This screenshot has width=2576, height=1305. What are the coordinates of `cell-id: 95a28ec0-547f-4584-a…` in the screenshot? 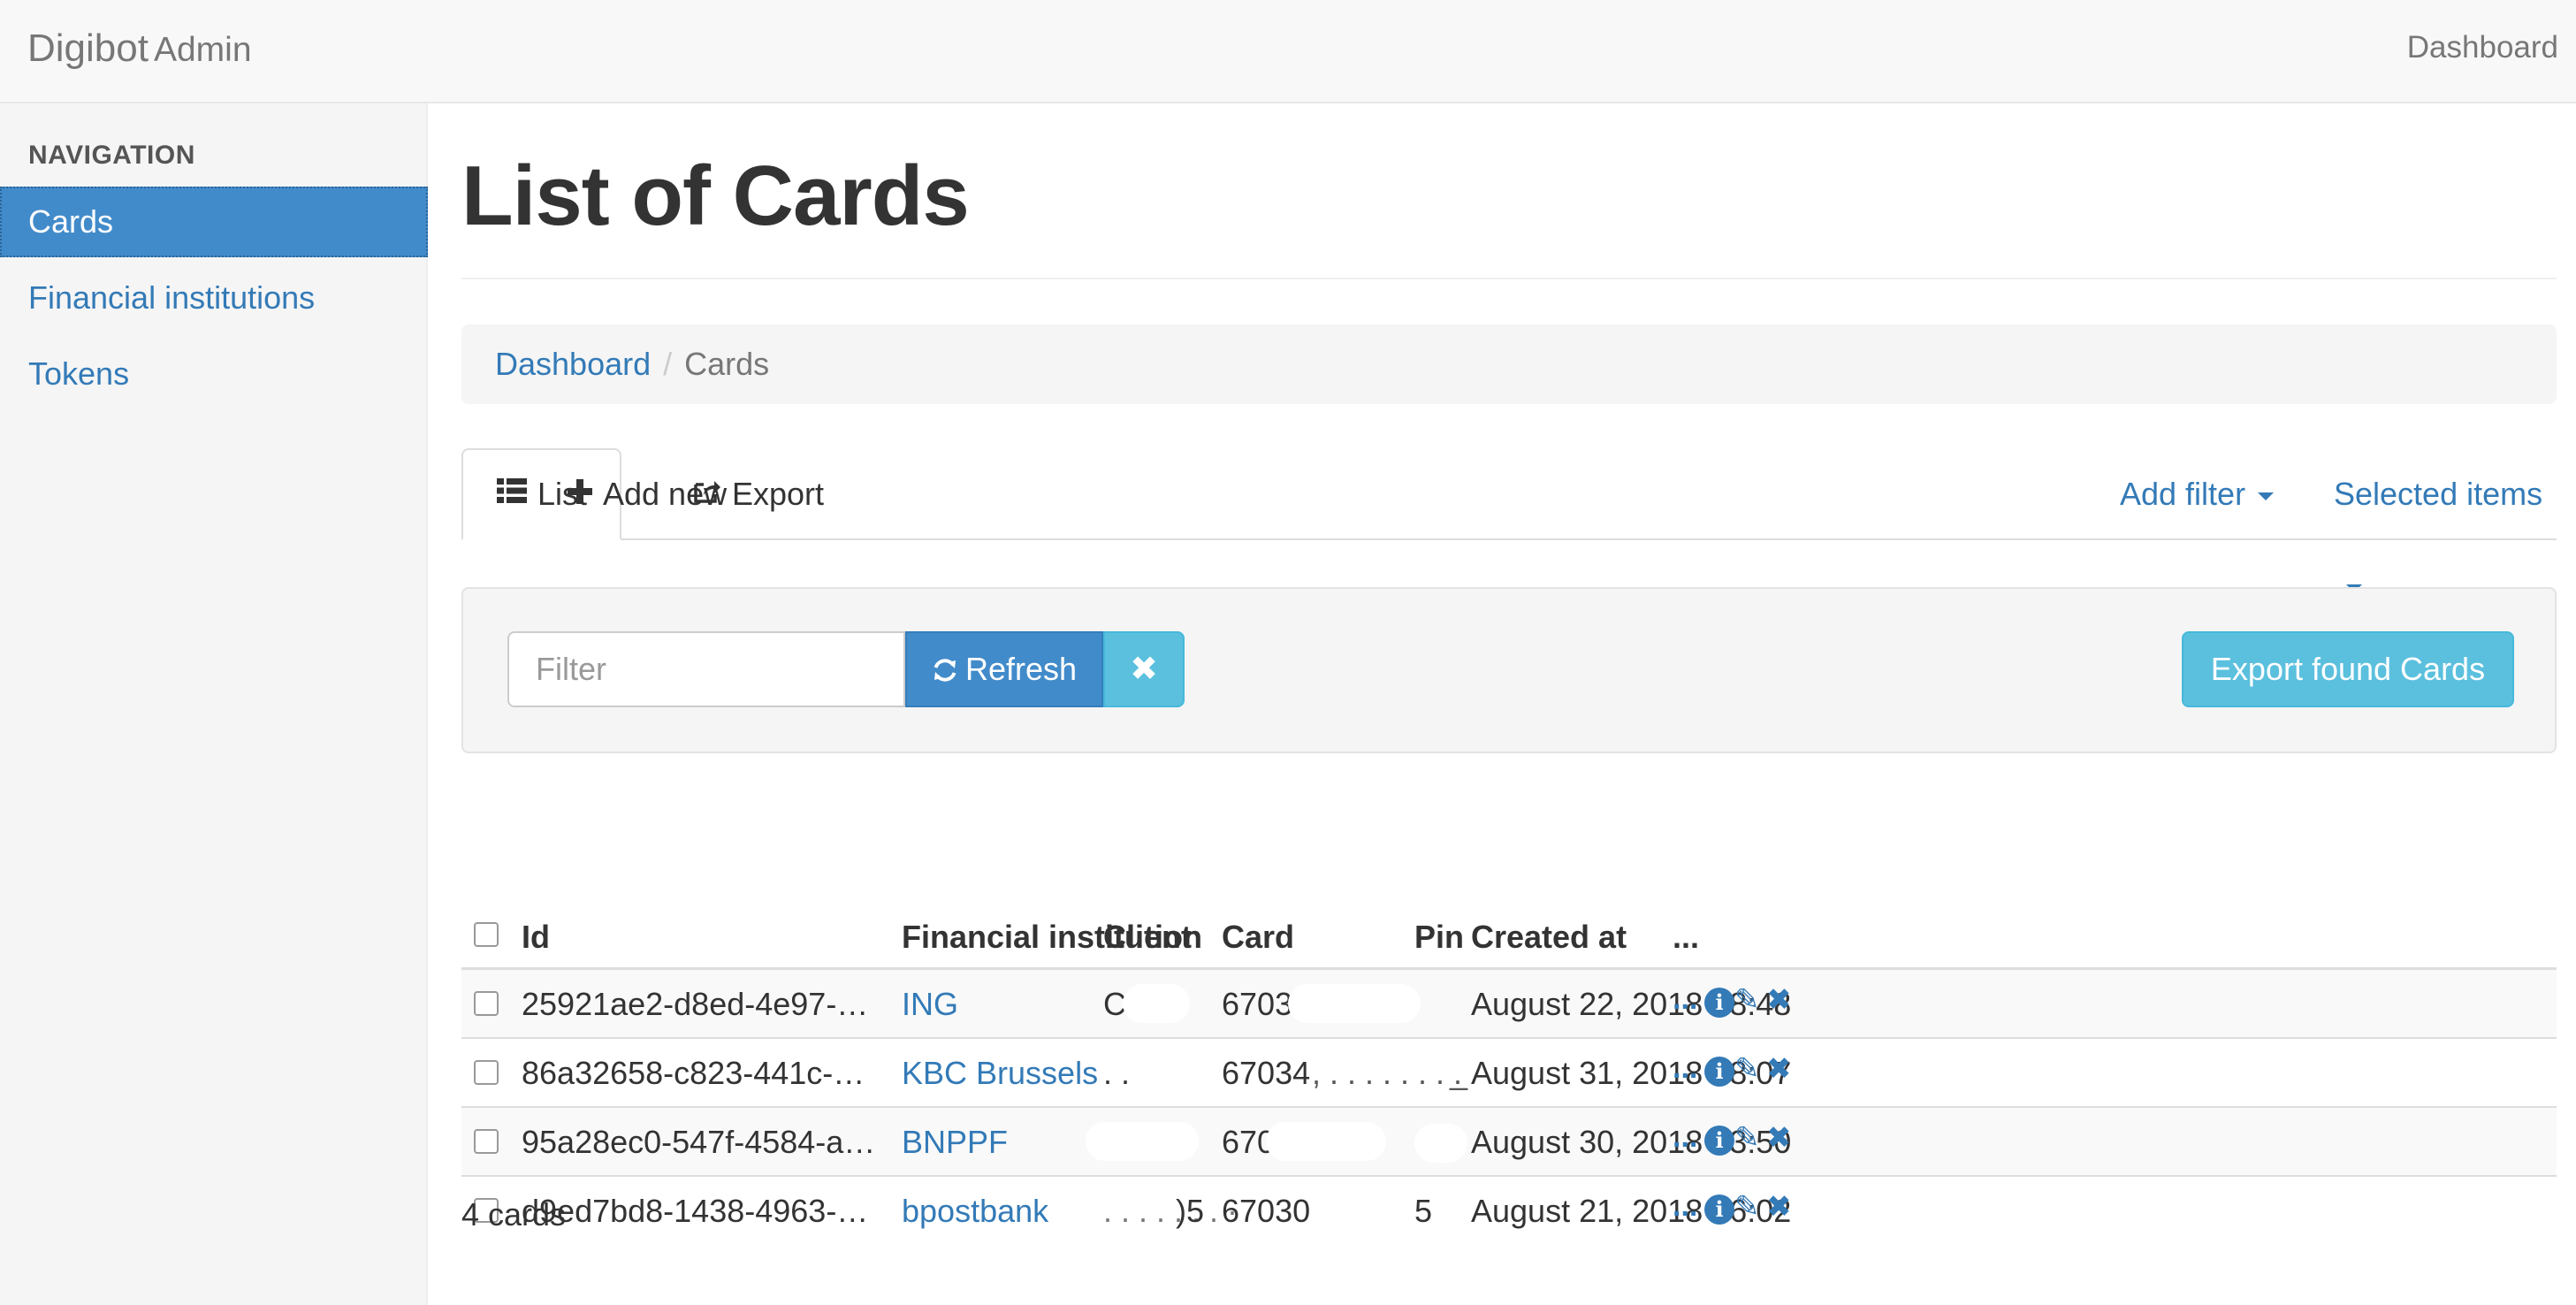 It's located at (699, 1142).